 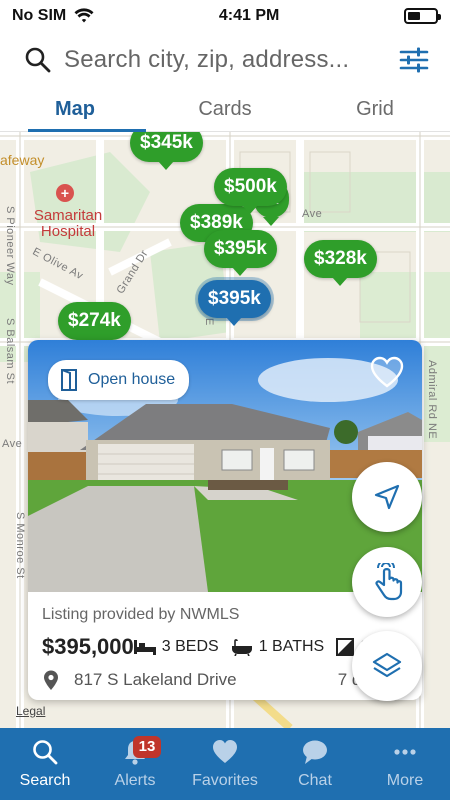 What do you see at coordinates (88, 646) in the screenshot?
I see `listing-price: $395,000` at bounding box center [88, 646].